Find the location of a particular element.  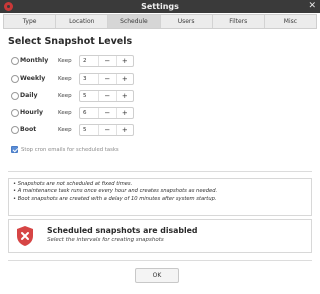

hourly-keep-stepper: 6 − + is located at coordinates (106, 113).